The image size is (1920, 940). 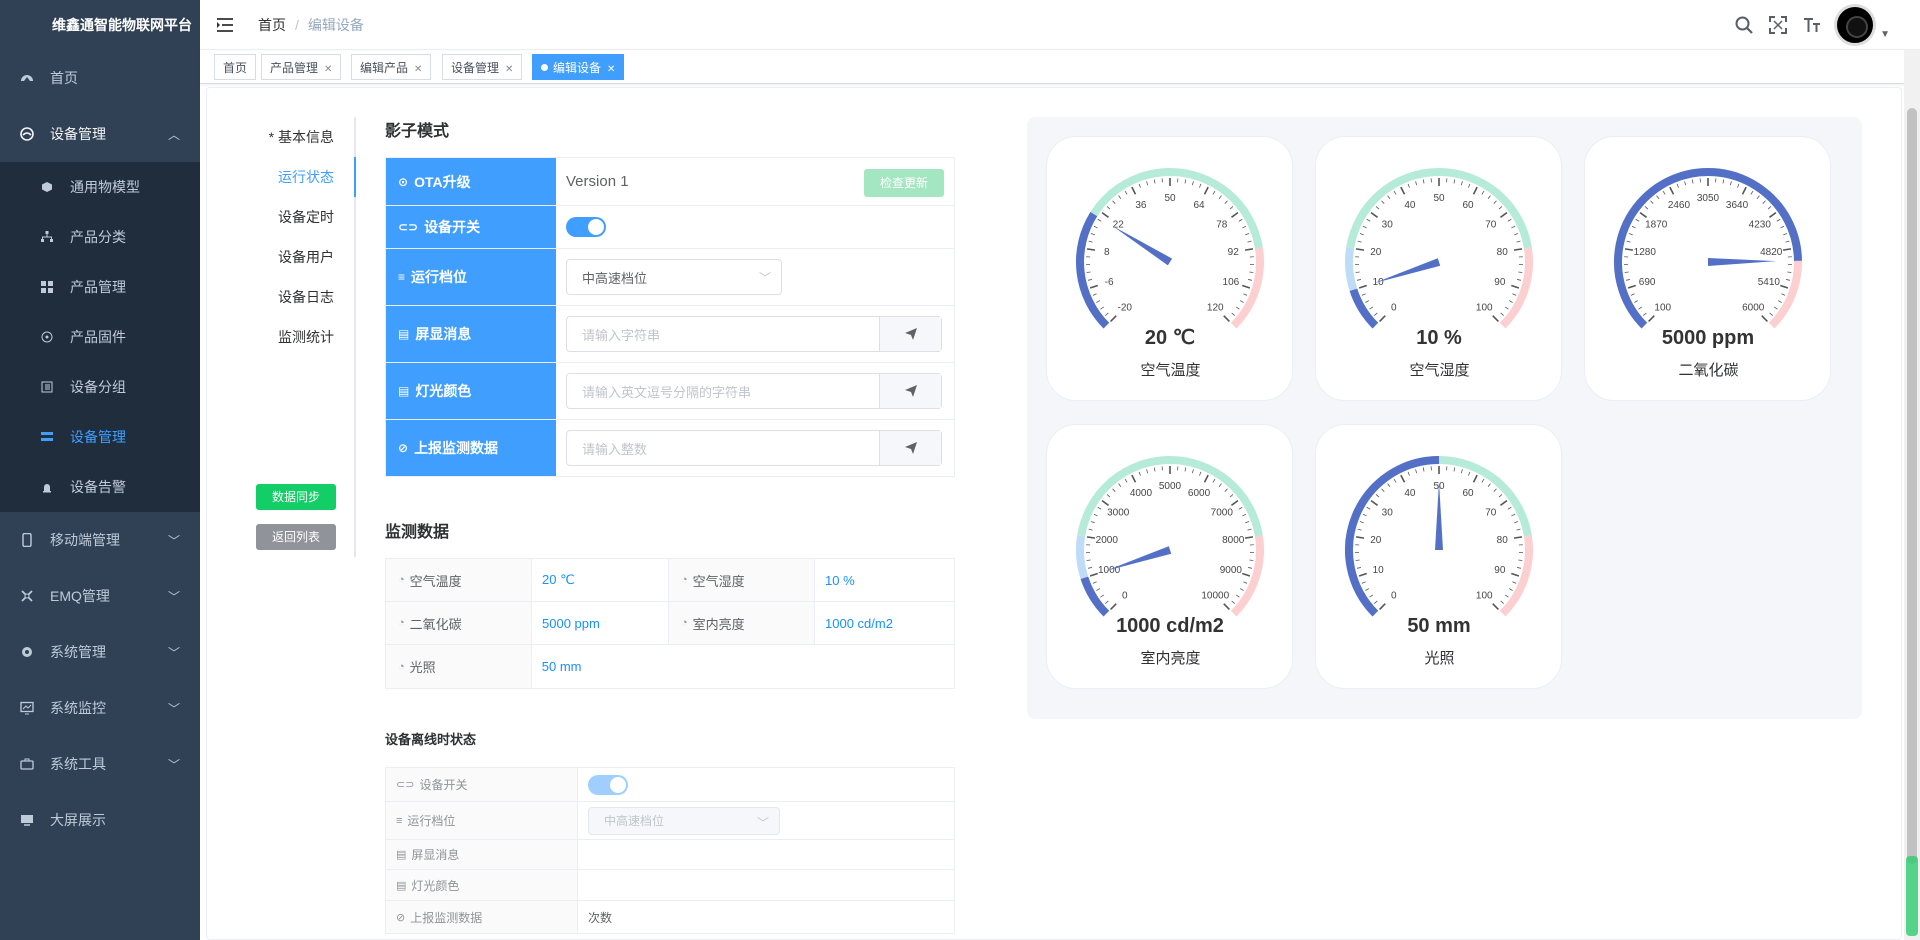 I want to click on monitor-value: 50 mm, so click(x=561, y=666).